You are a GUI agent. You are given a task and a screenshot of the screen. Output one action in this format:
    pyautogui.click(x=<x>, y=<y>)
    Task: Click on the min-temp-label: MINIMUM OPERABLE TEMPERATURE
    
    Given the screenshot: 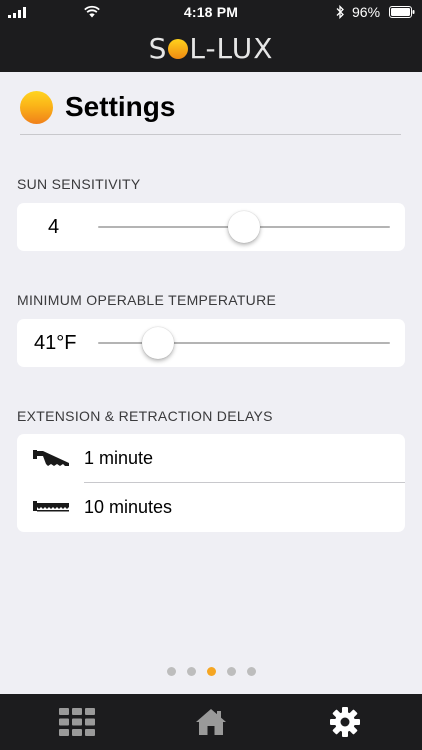 What is the action you would take?
    pyautogui.click(x=147, y=300)
    